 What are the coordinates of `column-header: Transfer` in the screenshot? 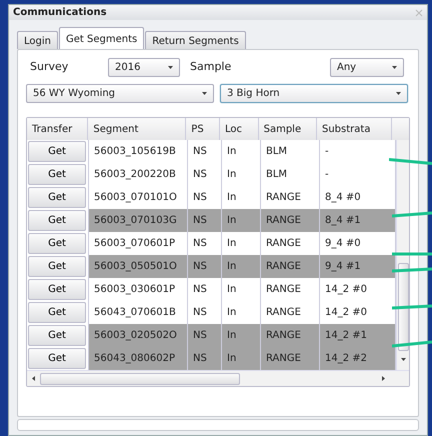 It's located at (57, 129).